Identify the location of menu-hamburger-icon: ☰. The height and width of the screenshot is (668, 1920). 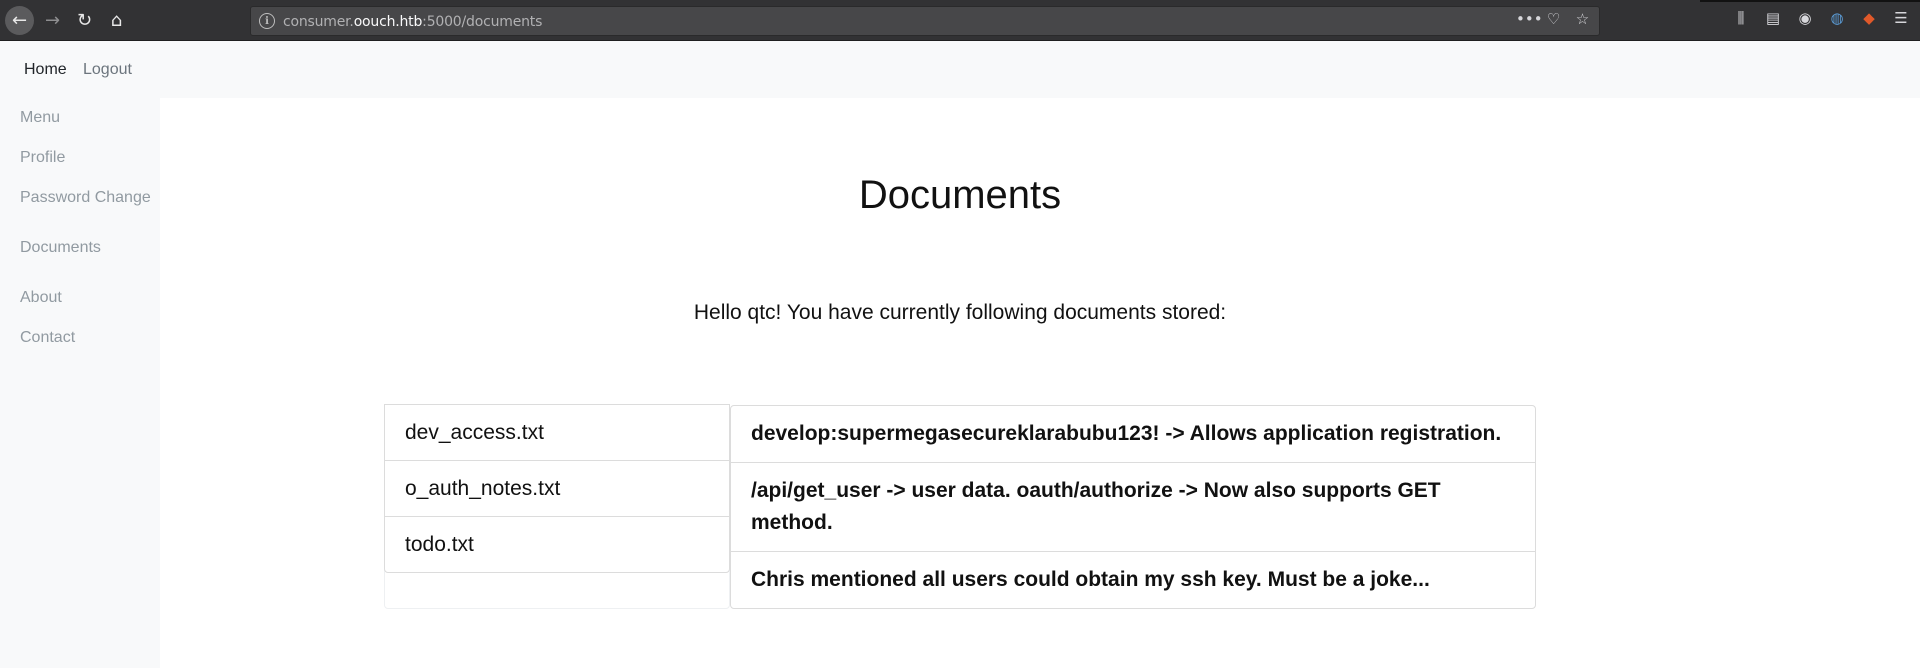
(1901, 19).